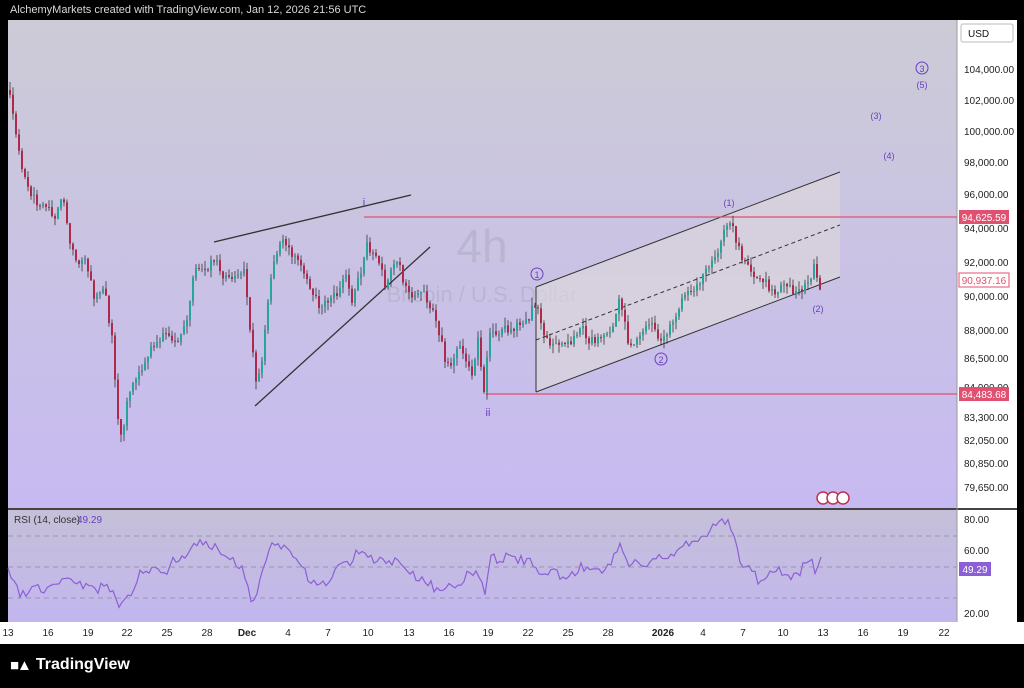 The height and width of the screenshot is (688, 1024). I want to click on wave-label-paren-3: (3), so click(876, 116).